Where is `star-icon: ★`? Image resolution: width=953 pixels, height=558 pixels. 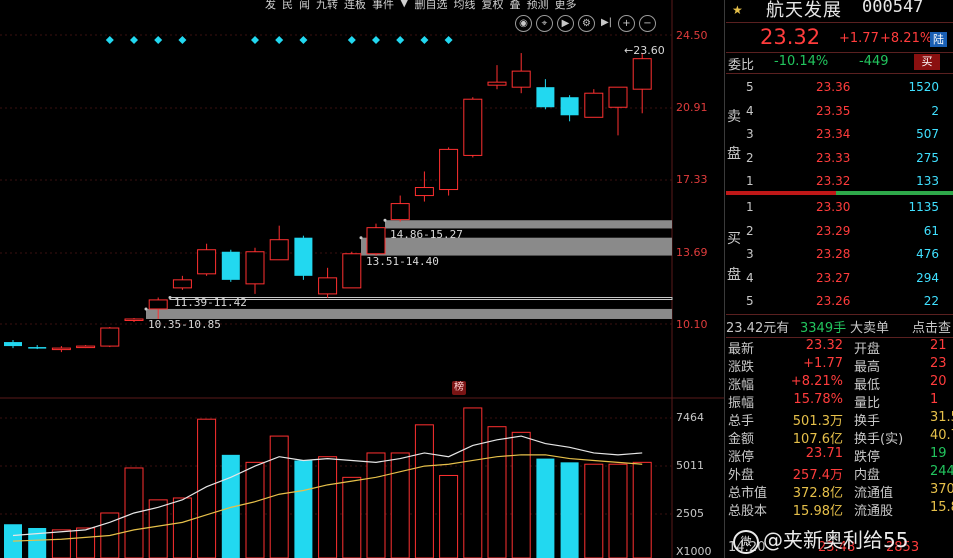 star-icon: ★ is located at coordinates (737, 10).